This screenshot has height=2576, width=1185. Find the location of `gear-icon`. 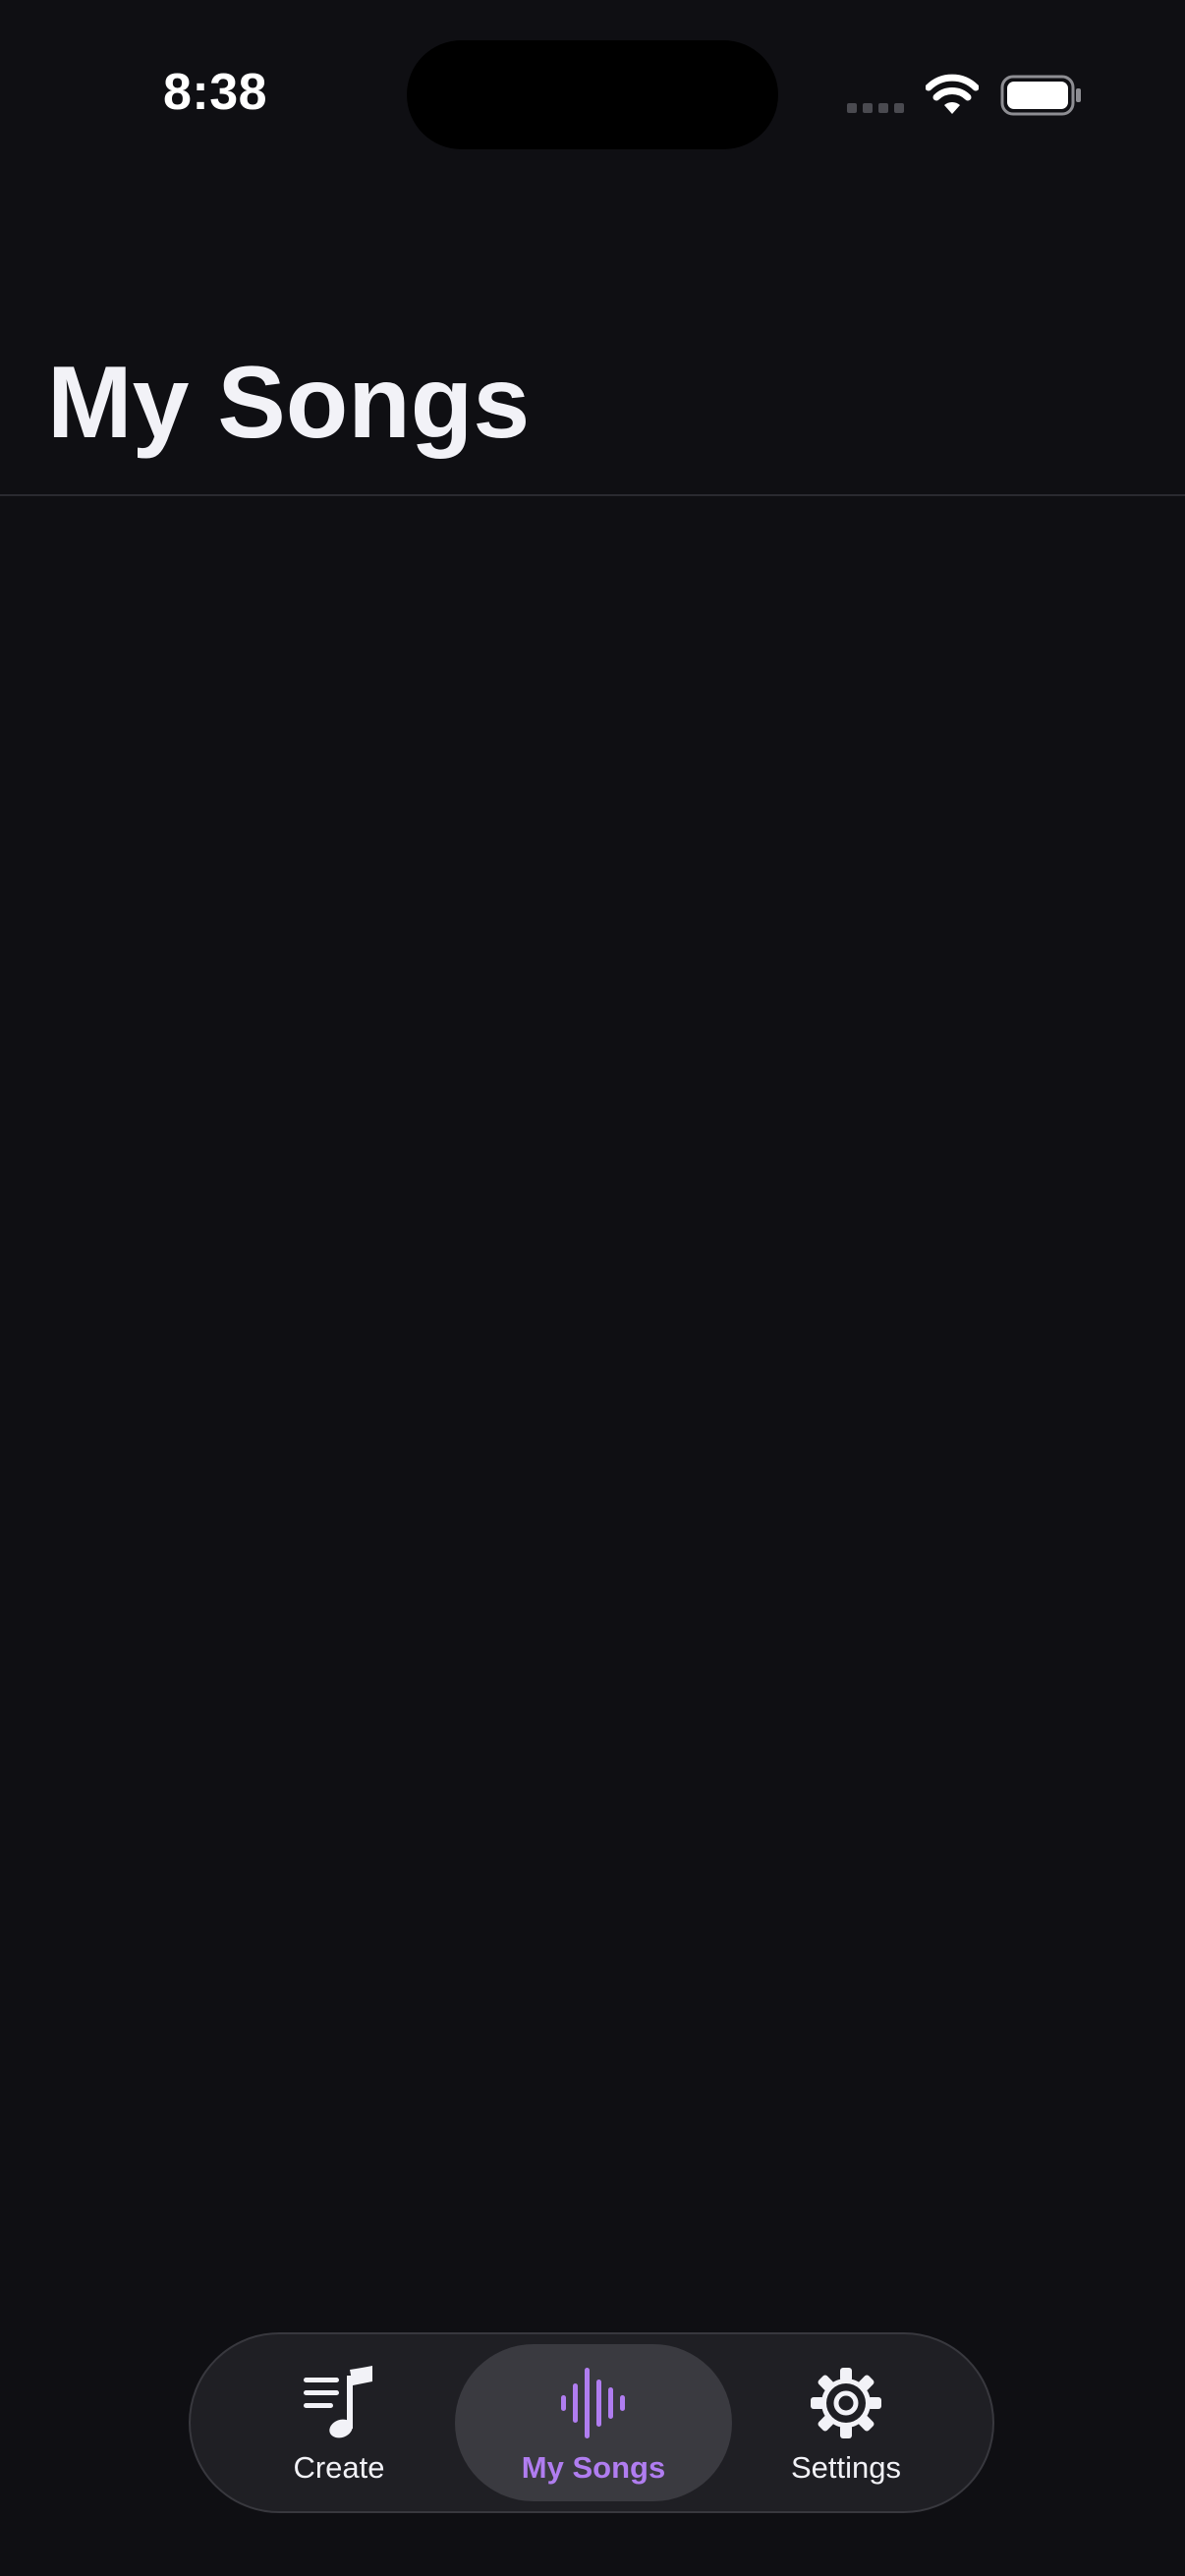

gear-icon is located at coordinates (846, 2403).